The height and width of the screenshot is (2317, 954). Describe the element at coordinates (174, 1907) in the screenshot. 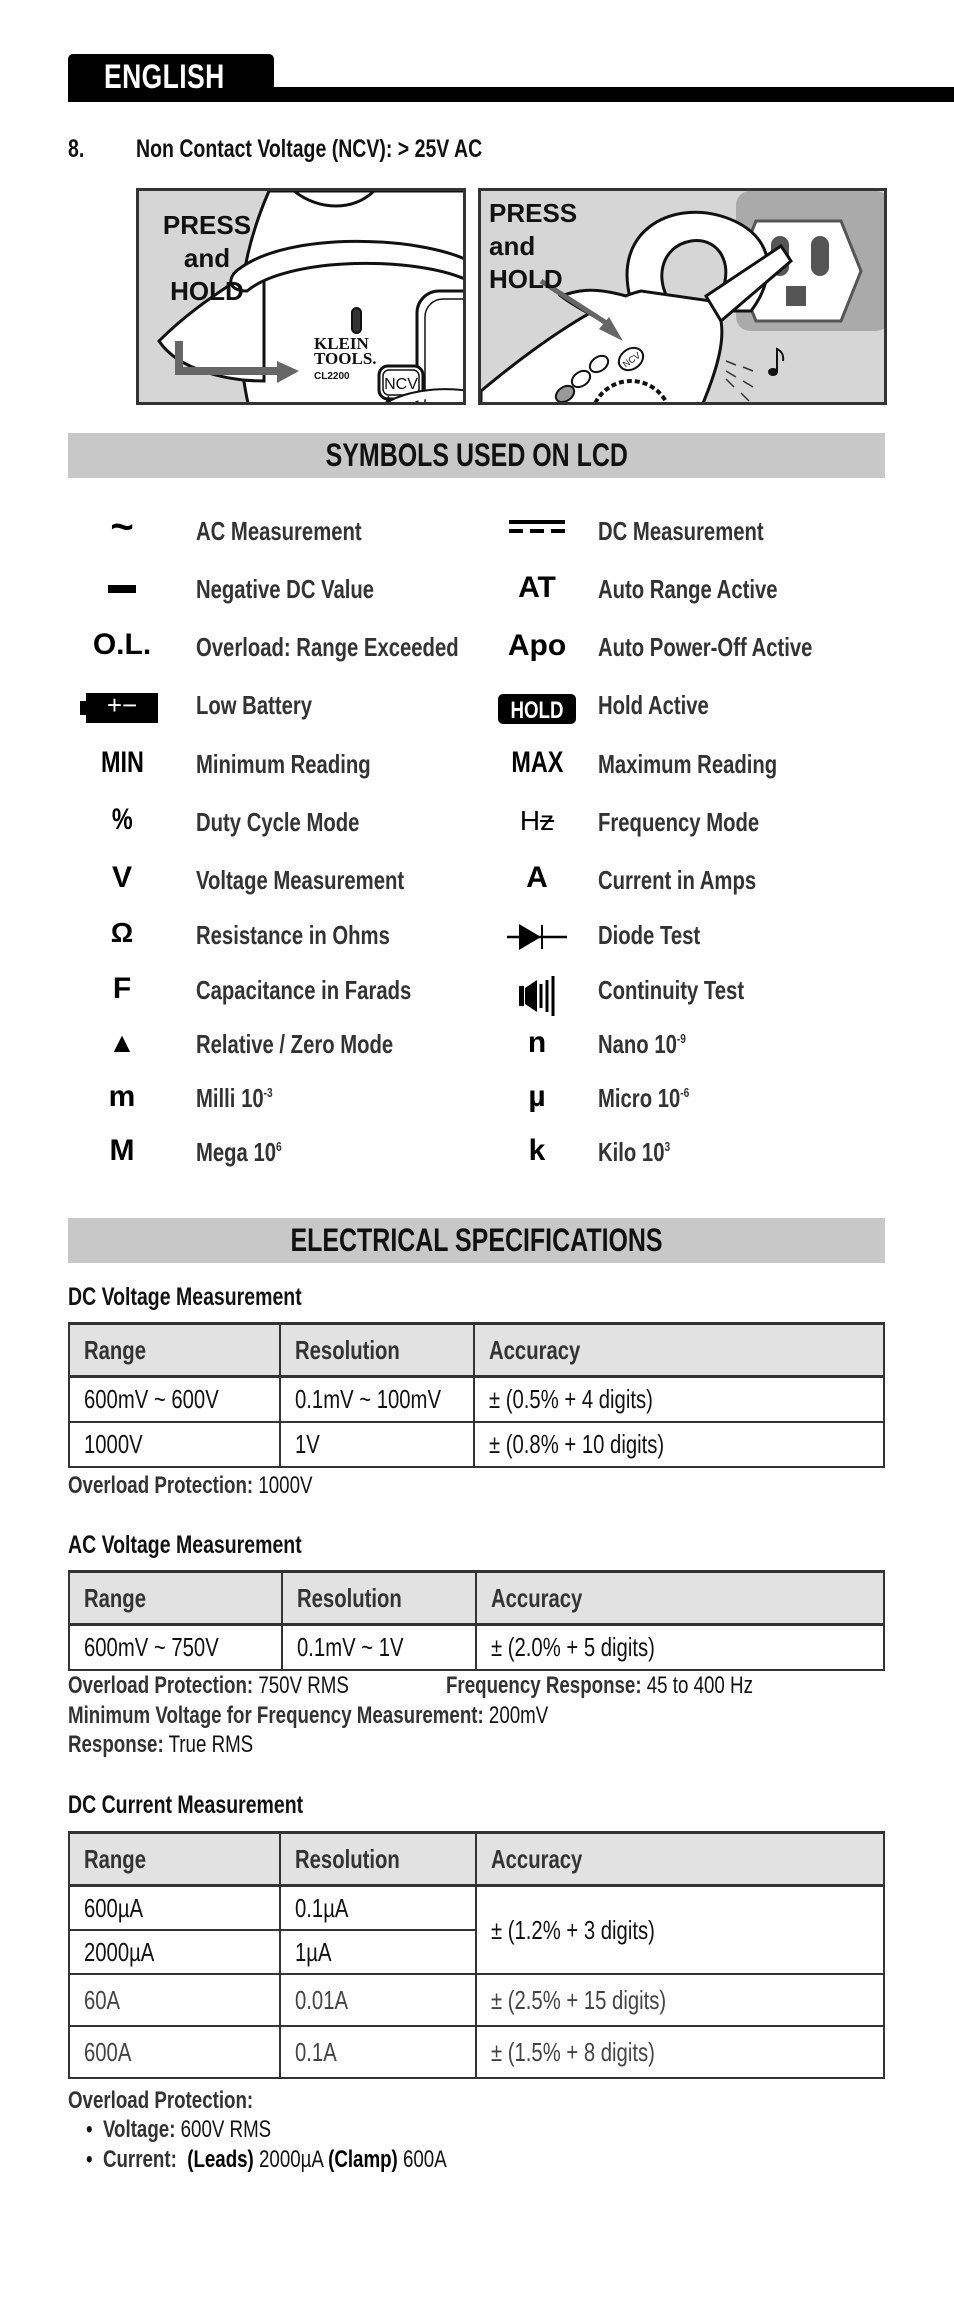

I see `cell-range: 600µA` at that location.